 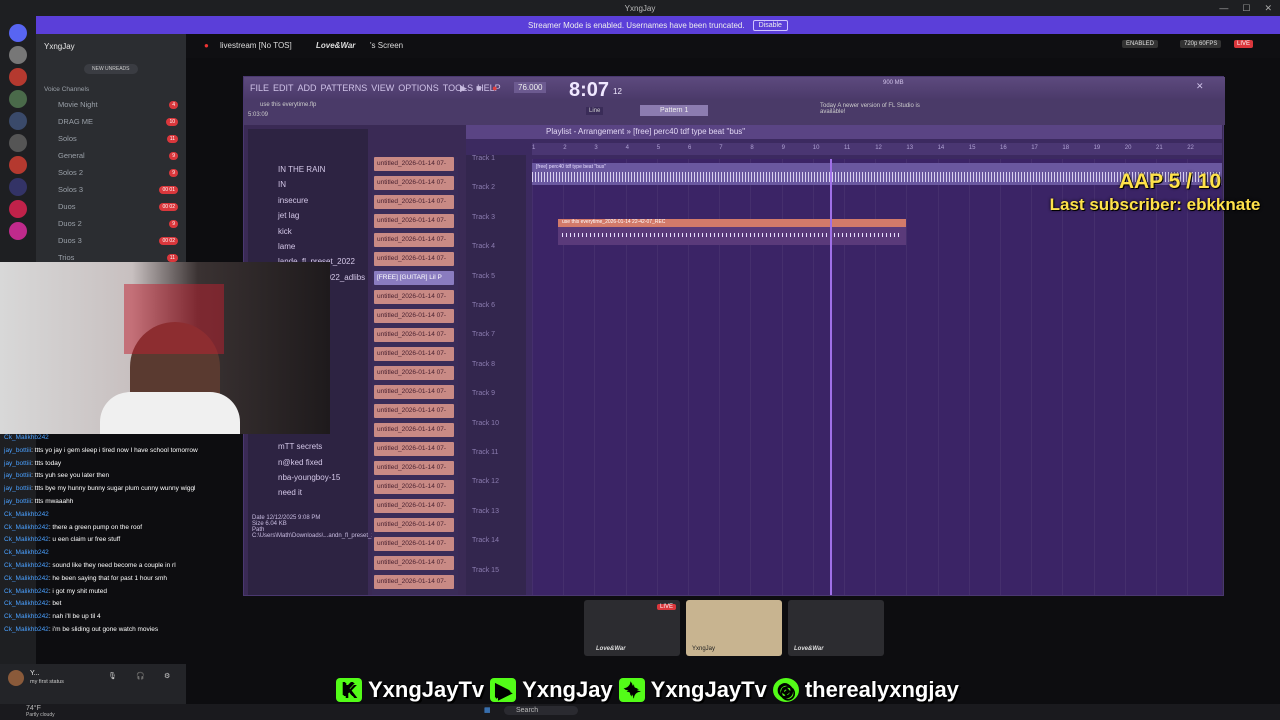 I want to click on video-tile-1: LIVE Love&War, so click(x=632, y=628).